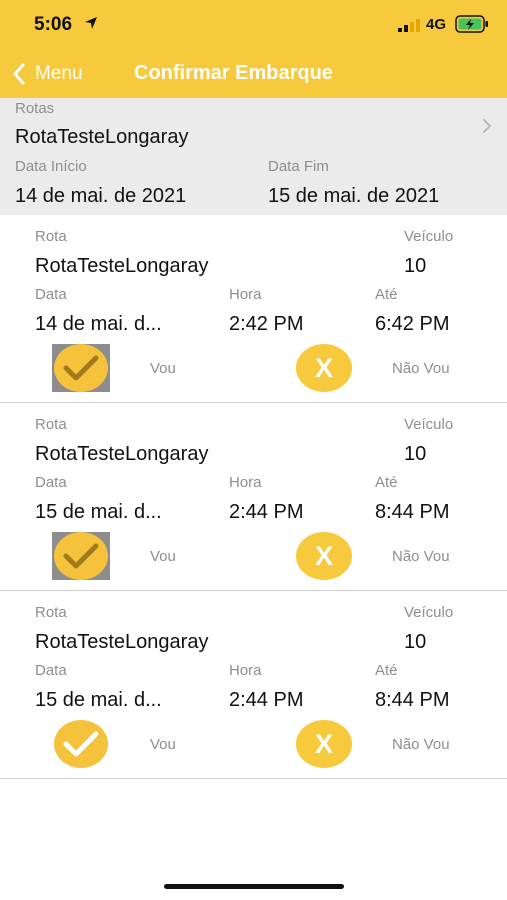 This screenshot has height=900, width=507. I want to click on trip-hora-value: 2:42 PM, so click(266, 324).